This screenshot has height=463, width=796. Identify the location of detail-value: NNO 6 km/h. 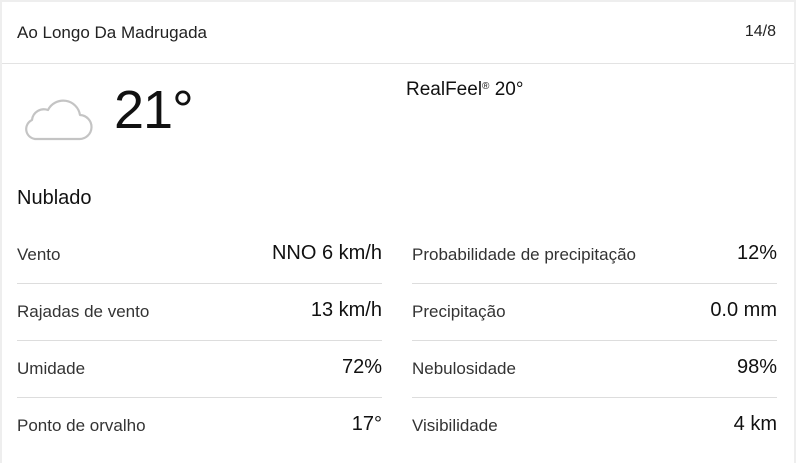
(326, 253).